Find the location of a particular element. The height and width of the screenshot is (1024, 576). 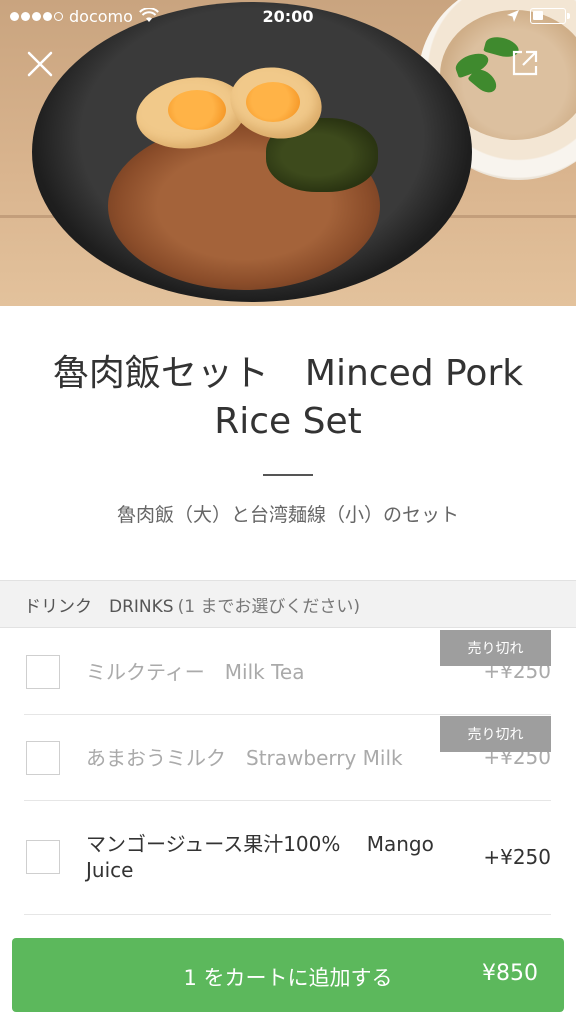

title-divider is located at coordinates (288, 475).